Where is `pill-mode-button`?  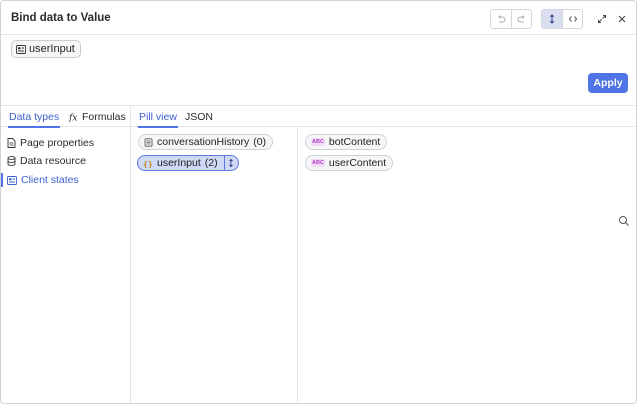 pill-mode-button is located at coordinates (552, 19).